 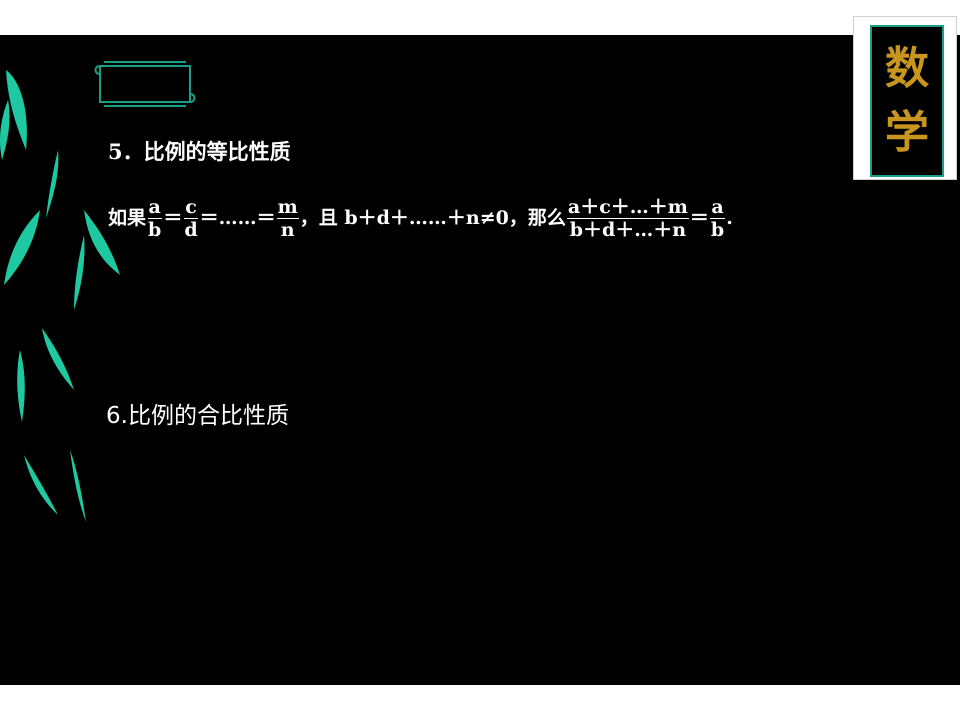 What do you see at coordinates (907, 68) in the screenshot?
I see `badge-char-1: 数` at bounding box center [907, 68].